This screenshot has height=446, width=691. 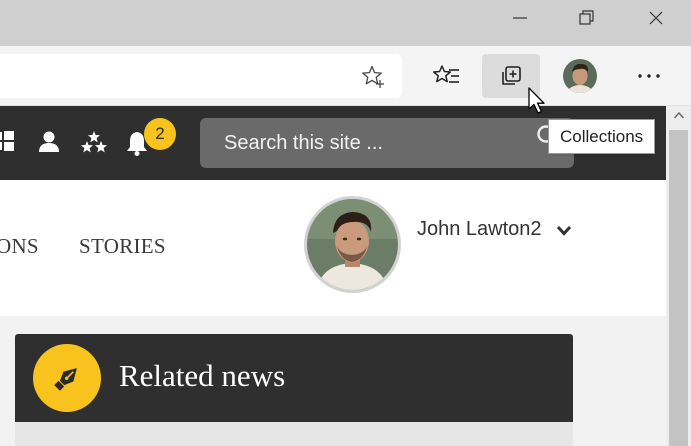 I want to click on minimize-button, so click(x=520, y=18).